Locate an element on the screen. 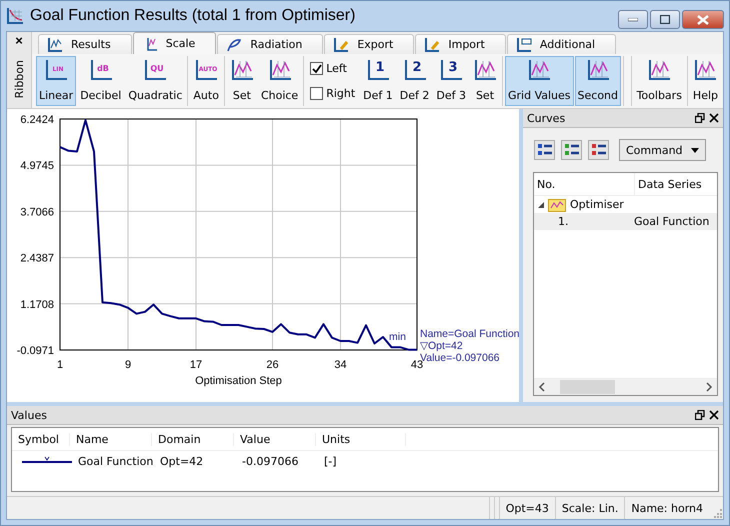 This screenshot has height=526, width=730. ribbon-button: 1 Def 1 is located at coordinates (378, 81).